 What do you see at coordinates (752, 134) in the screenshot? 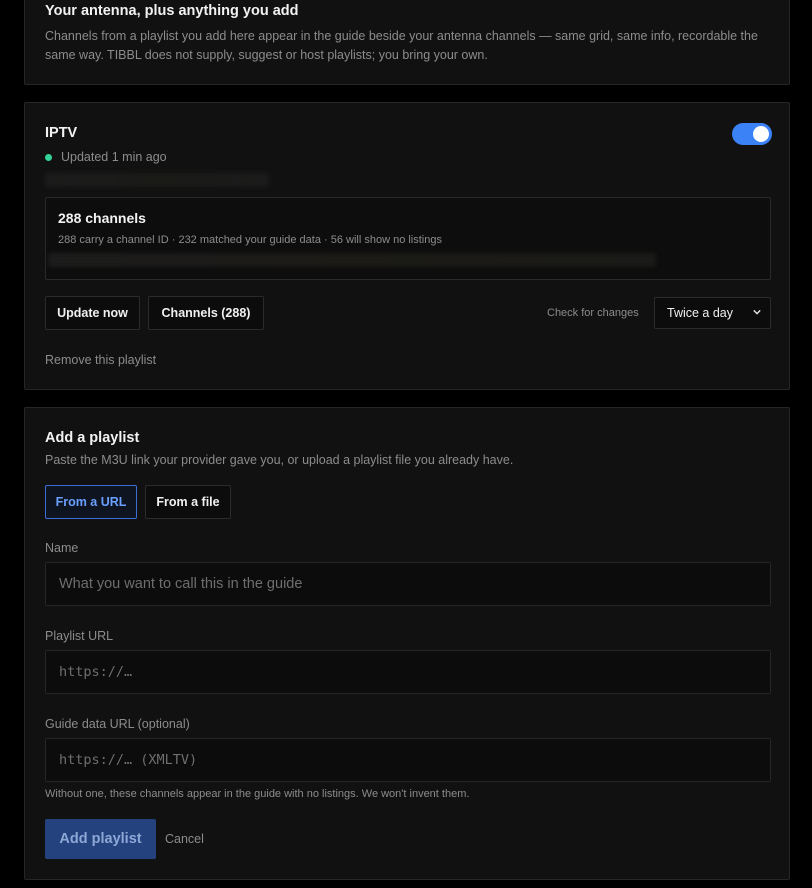
I see `playlist-enabled-toggle` at bounding box center [752, 134].